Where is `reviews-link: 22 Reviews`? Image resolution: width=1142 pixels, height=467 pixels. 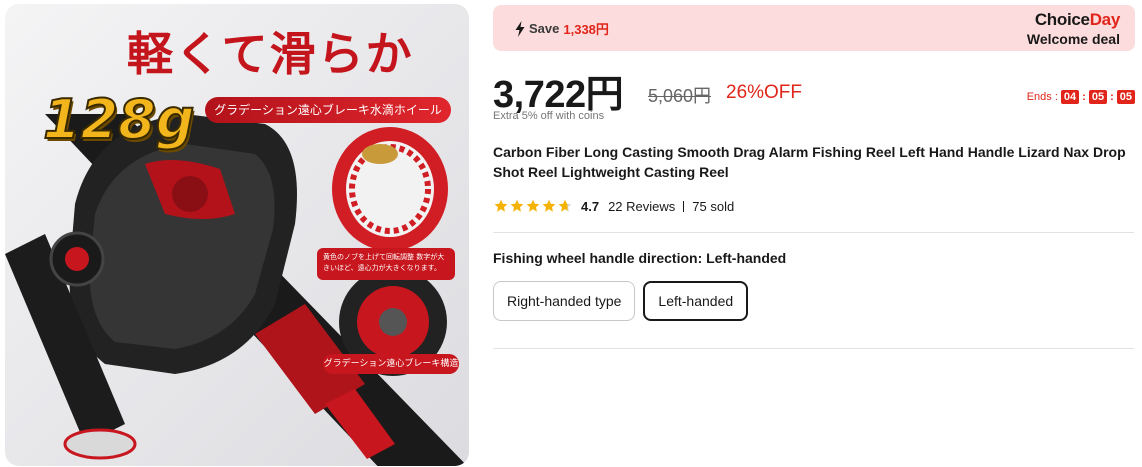 reviews-link: 22 Reviews is located at coordinates (641, 206).